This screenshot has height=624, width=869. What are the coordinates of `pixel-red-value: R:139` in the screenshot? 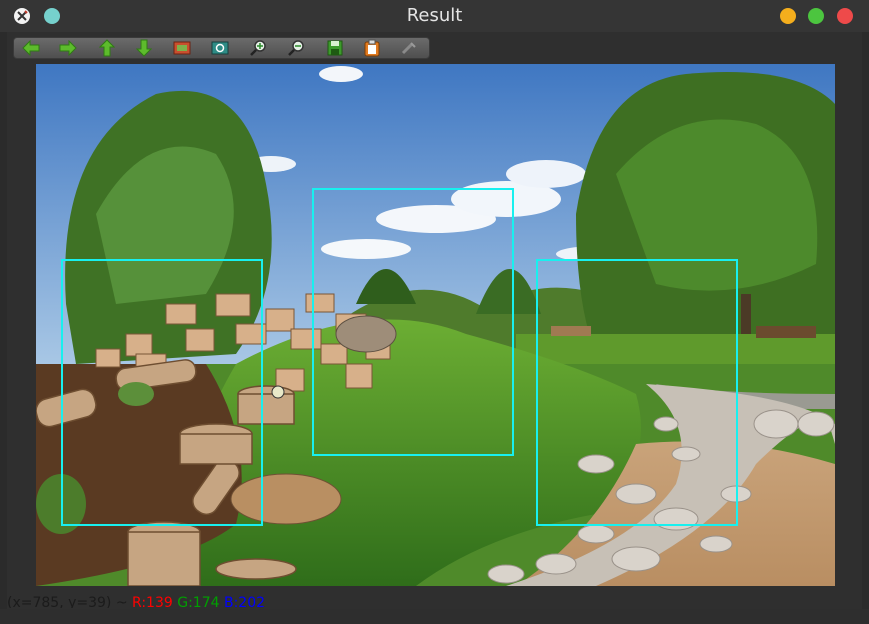 It's located at (152, 601).